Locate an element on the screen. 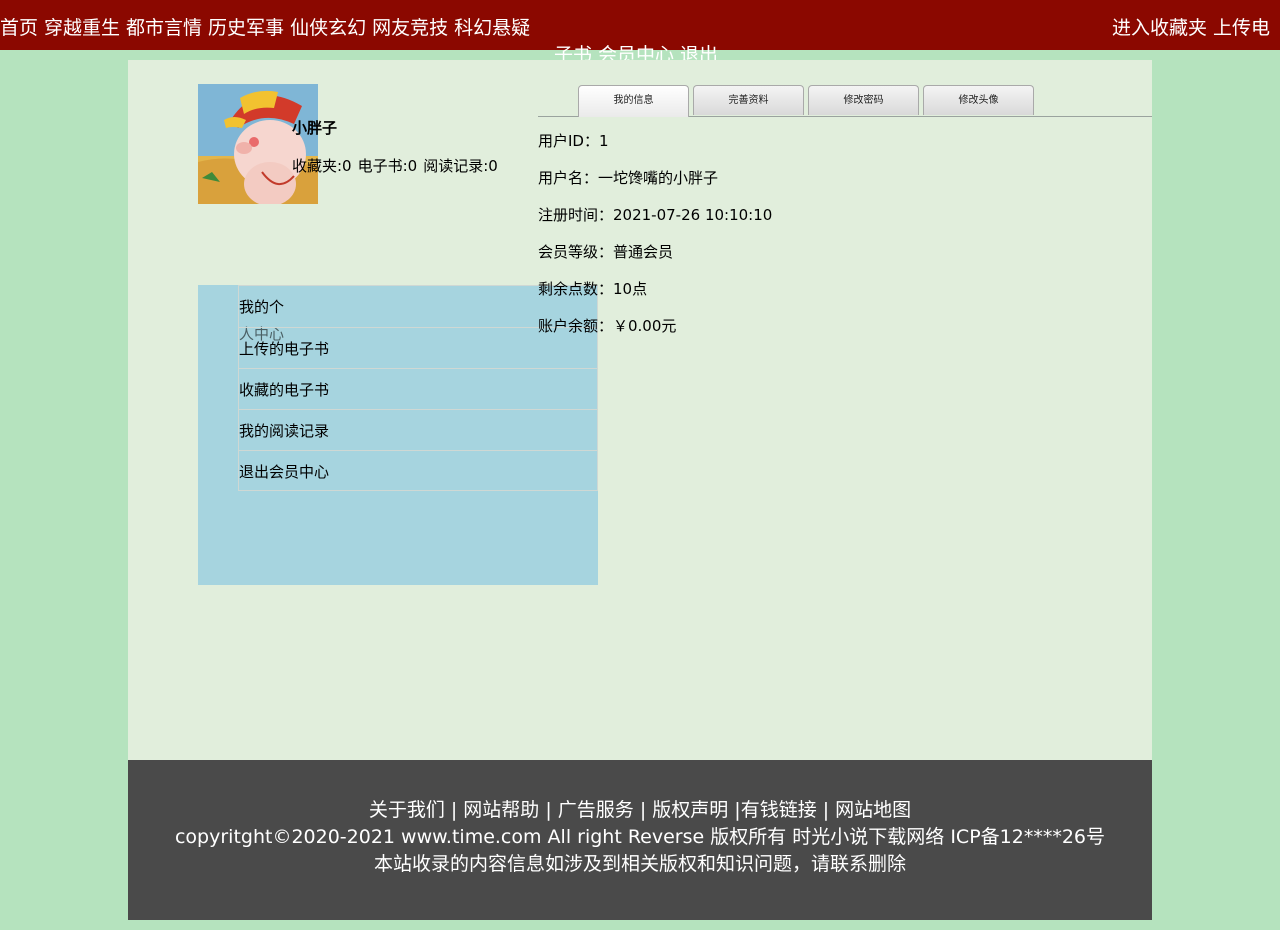  tab-my-info: 我的信息 is located at coordinates (633, 101).